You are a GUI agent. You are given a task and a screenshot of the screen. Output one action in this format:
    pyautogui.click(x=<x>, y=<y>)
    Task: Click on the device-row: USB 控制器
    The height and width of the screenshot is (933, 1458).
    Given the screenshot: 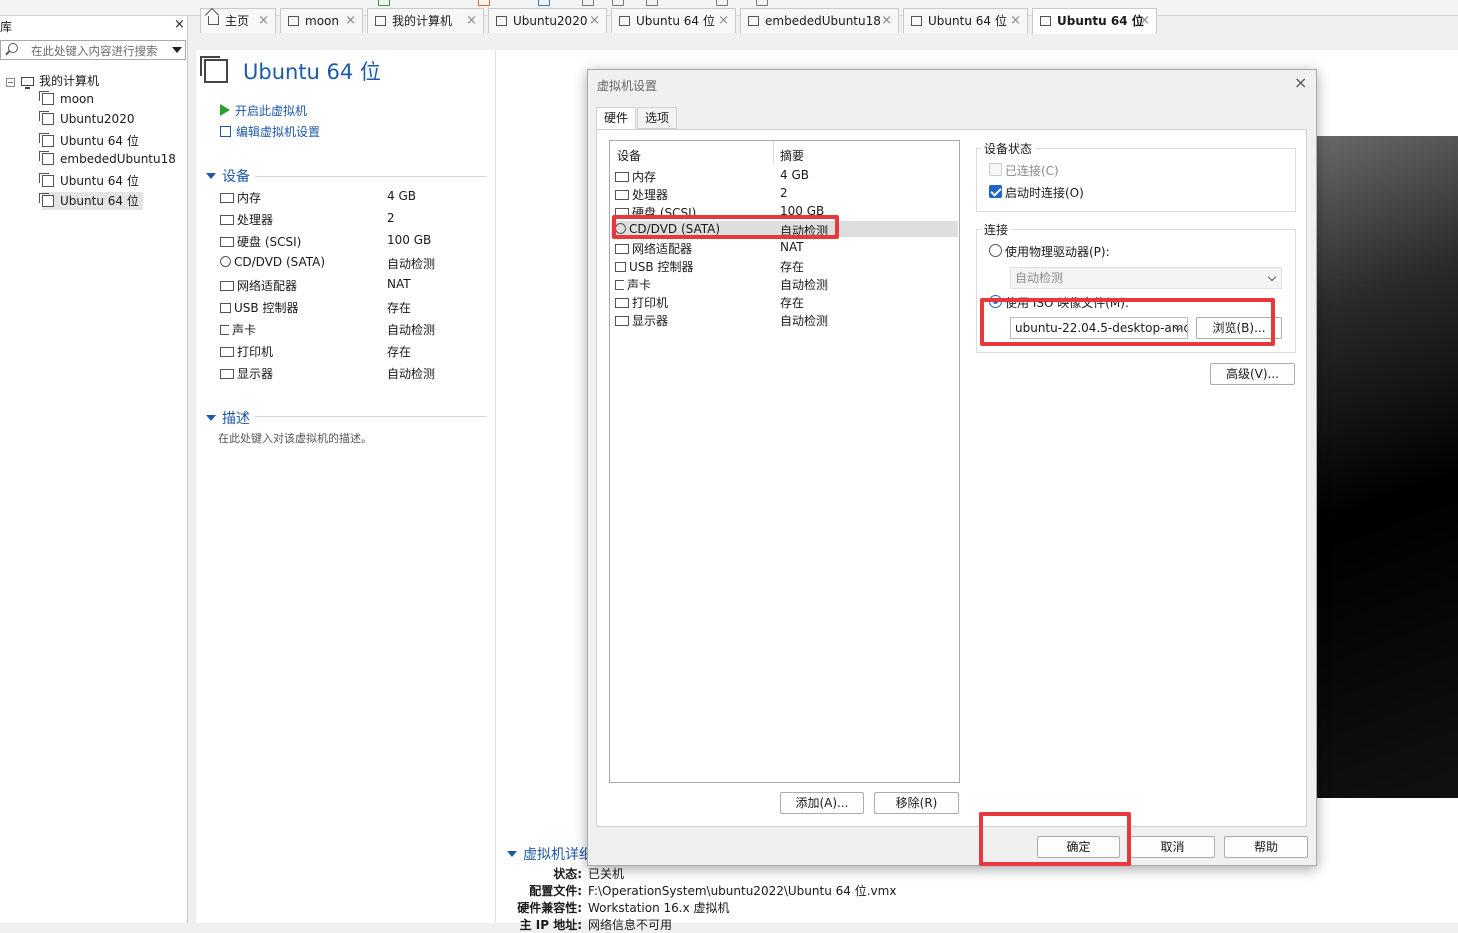 What is the action you would take?
    pyautogui.click(x=259, y=307)
    